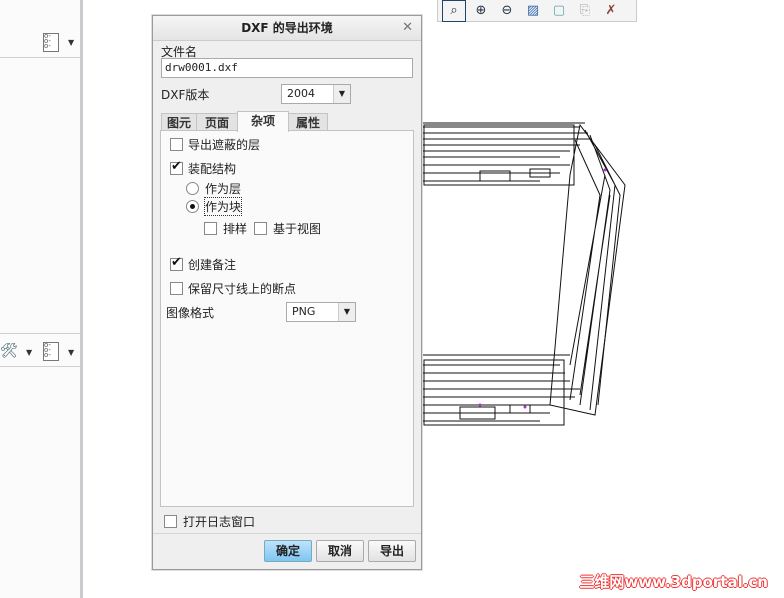 This screenshot has height=598, width=784. Describe the element at coordinates (301, 93) in the screenshot. I see `dxf-version-value: 2004` at that location.